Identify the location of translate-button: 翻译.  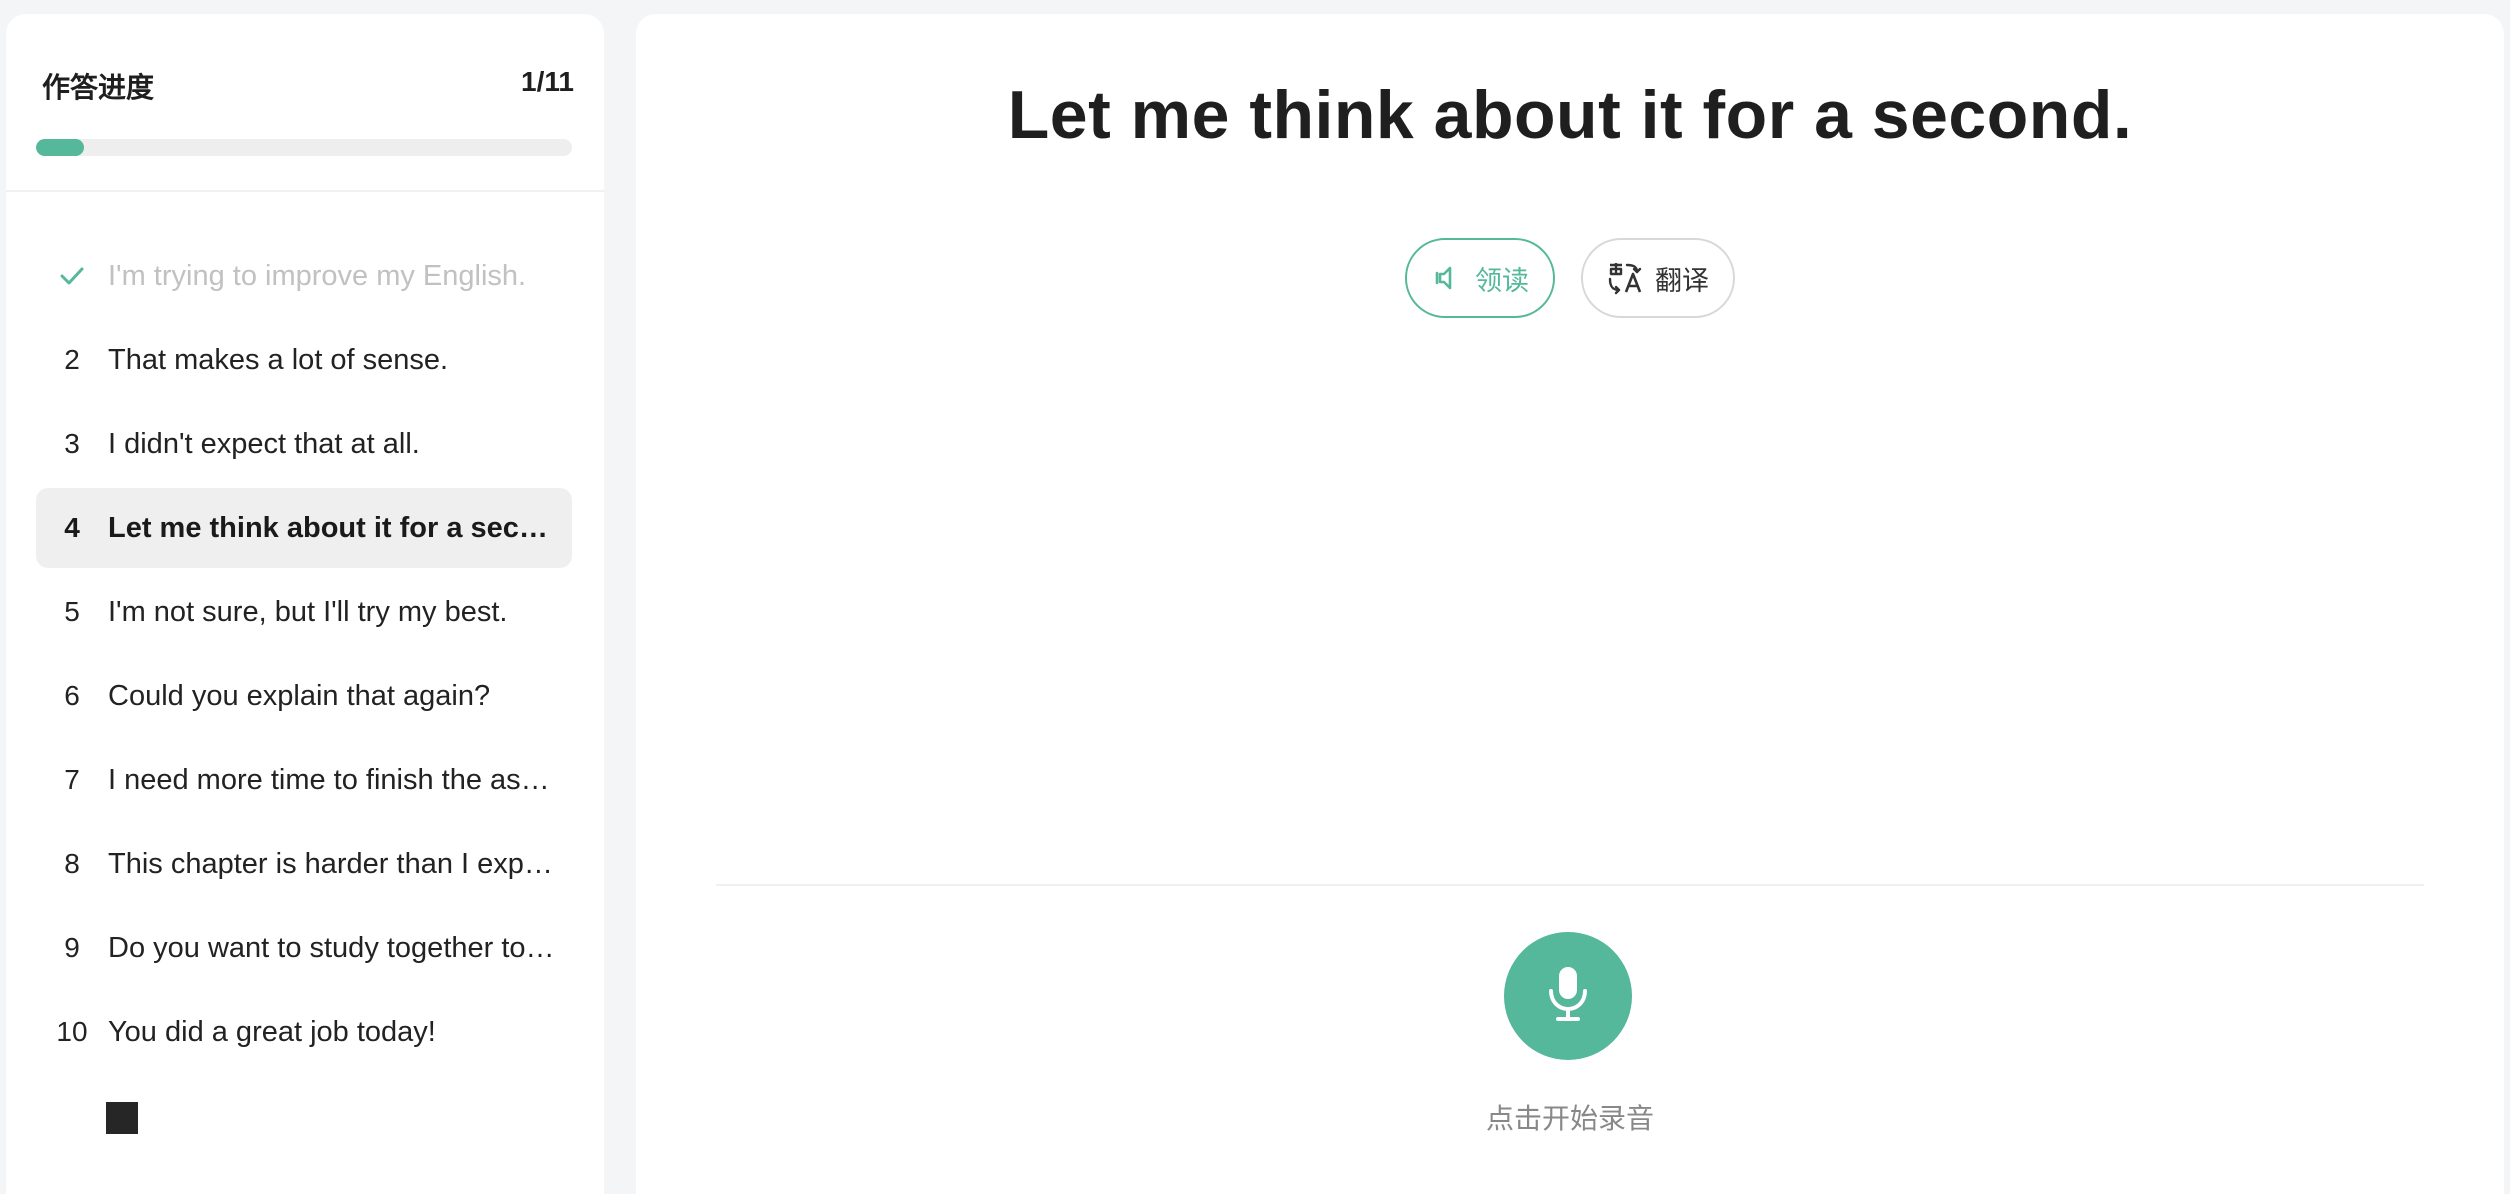
(1658, 278).